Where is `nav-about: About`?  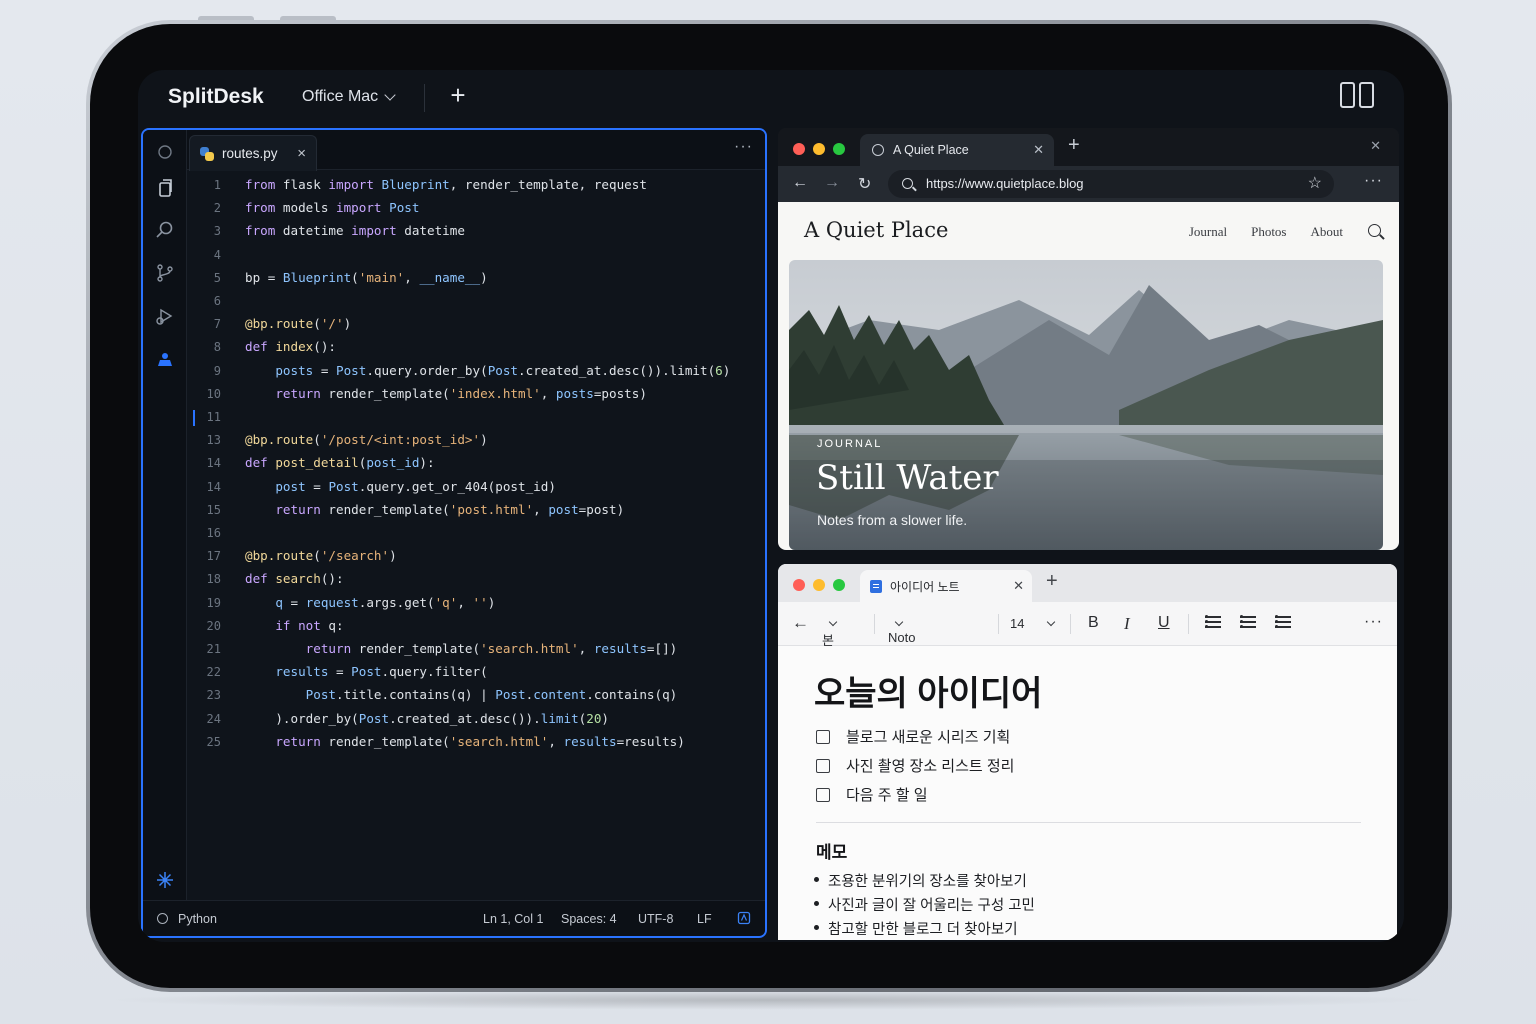 nav-about: About is located at coordinates (1327, 232).